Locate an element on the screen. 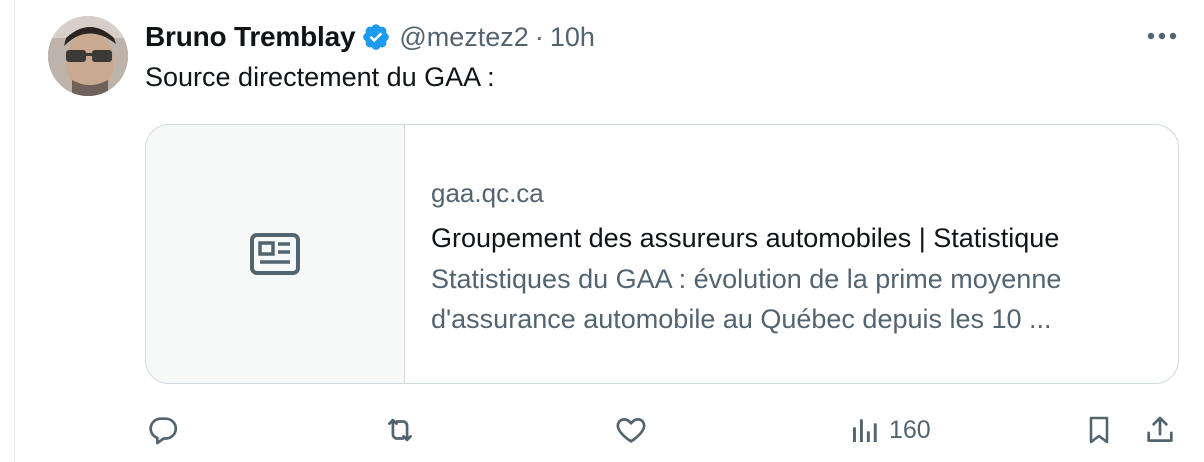 The width and height of the screenshot is (1204, 462). timeline-divider is located at coordinates (14, 231).